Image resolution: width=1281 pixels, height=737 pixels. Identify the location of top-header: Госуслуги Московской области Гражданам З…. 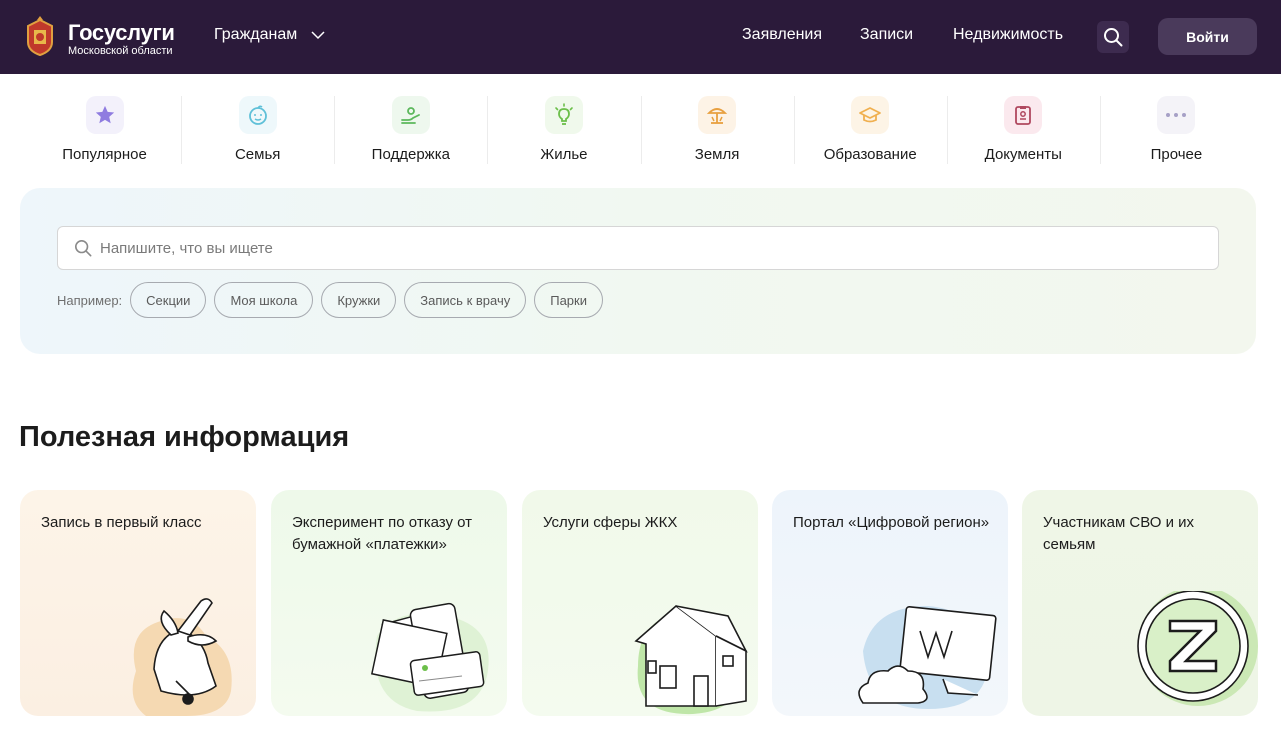
(640, 37).